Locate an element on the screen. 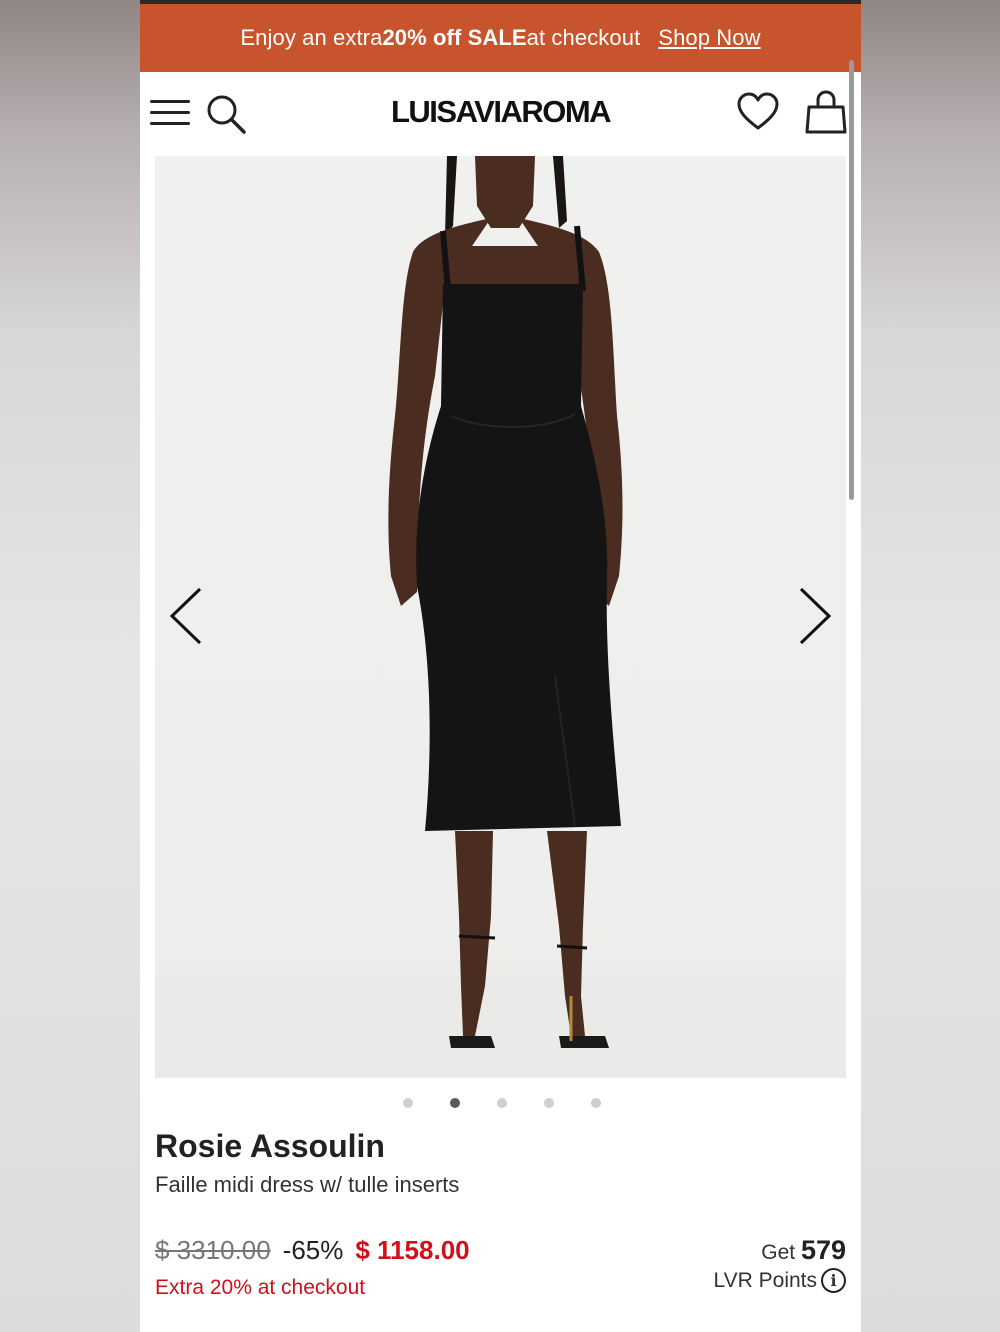  promo-text-bold: 20% off SALE is located at coordinates (454, 37).